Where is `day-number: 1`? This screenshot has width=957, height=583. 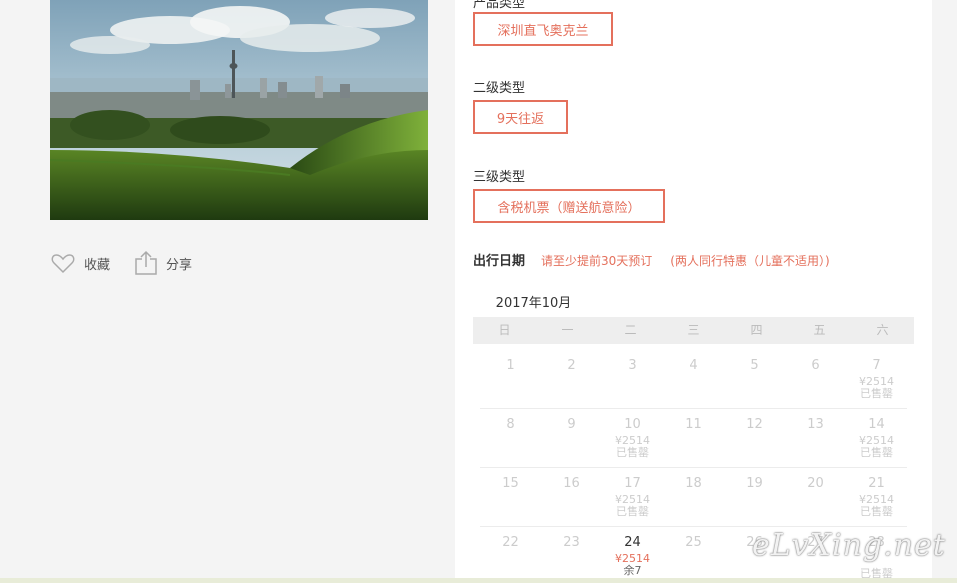 day-number: 1 is located at coordinates (510, 365).